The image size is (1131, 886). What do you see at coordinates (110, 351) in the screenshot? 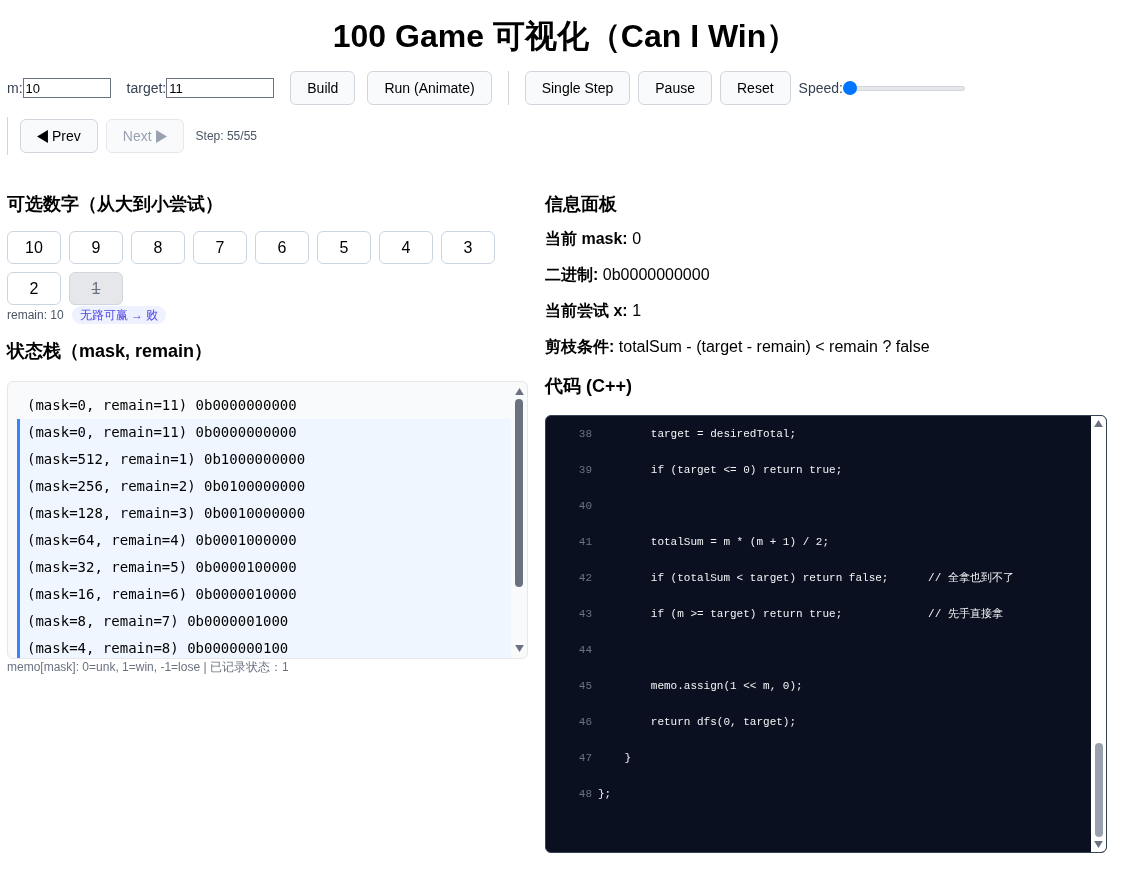
I see `stack-heading: 状态栈（mask, remain）` at bounding box center [110, 351].